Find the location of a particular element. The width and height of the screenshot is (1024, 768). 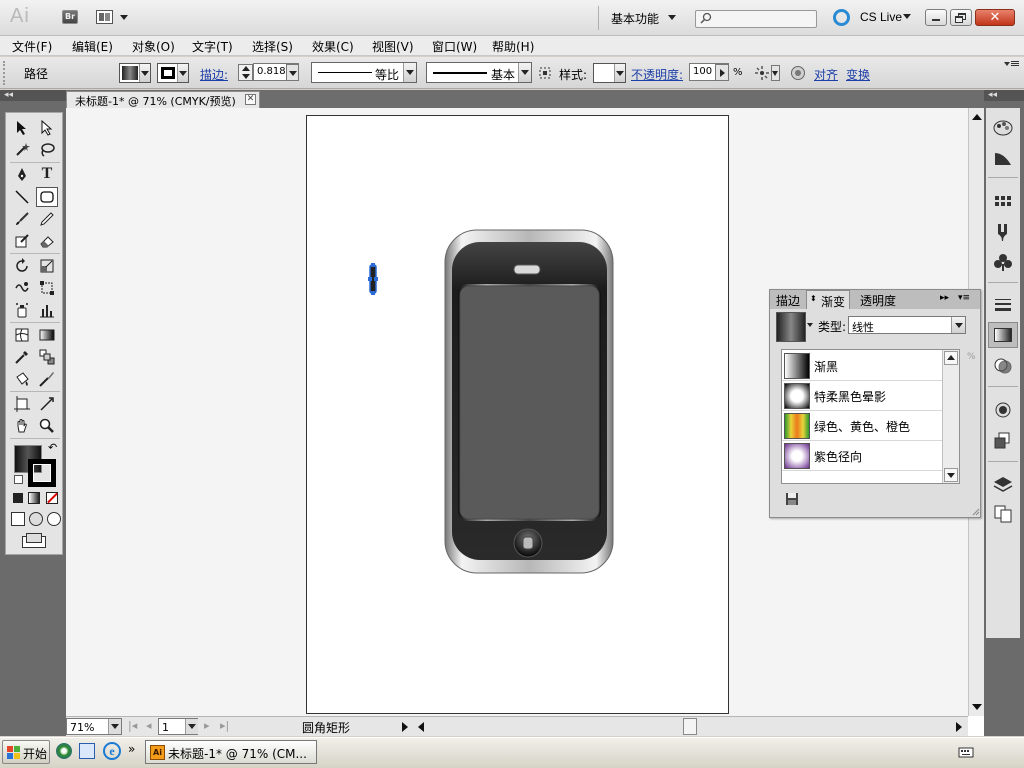

preset-list-scrollbar is located at coordinates (950, 416).